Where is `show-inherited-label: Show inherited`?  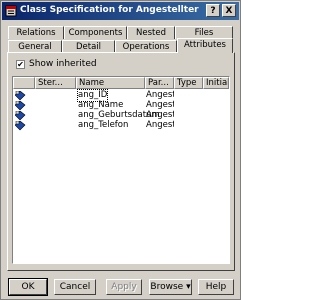 show-inherited-label: Show inherited is located at coordinates (63, 64).